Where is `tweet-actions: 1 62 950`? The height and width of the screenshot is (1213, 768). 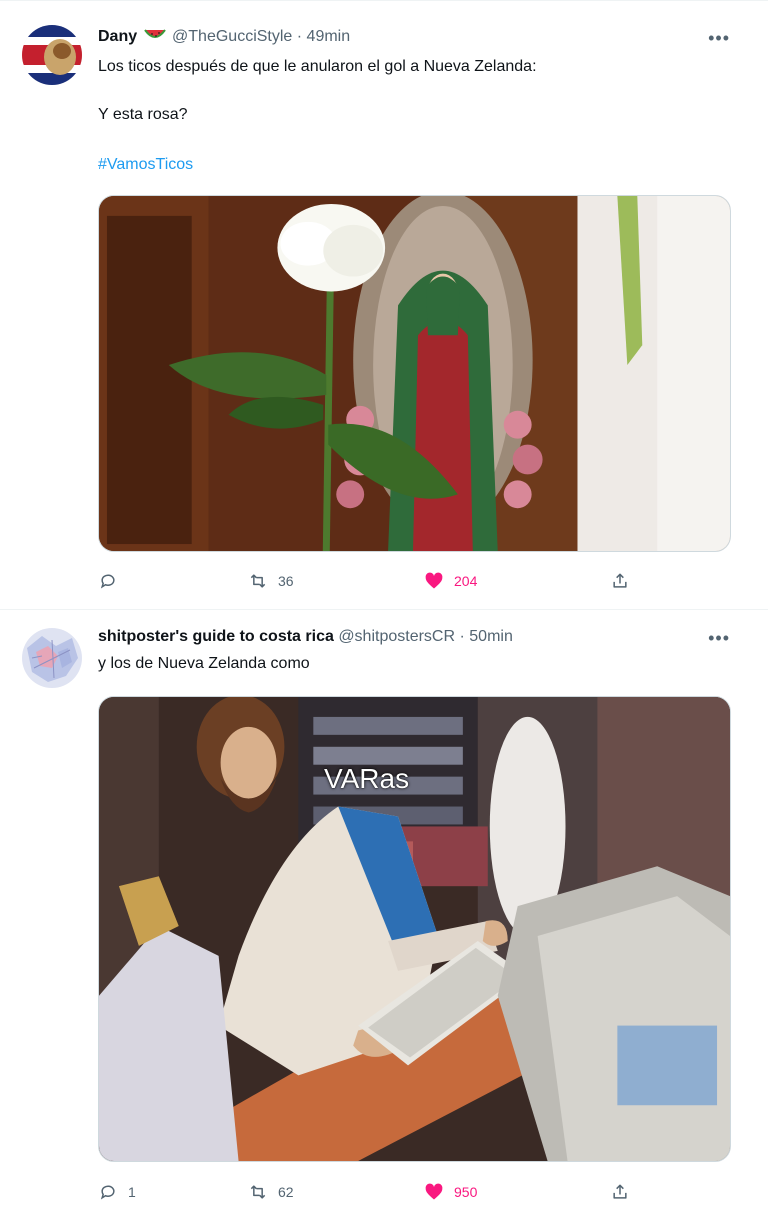
tweet-actions: 1 62 950 is located at coordinates (368, 1192).